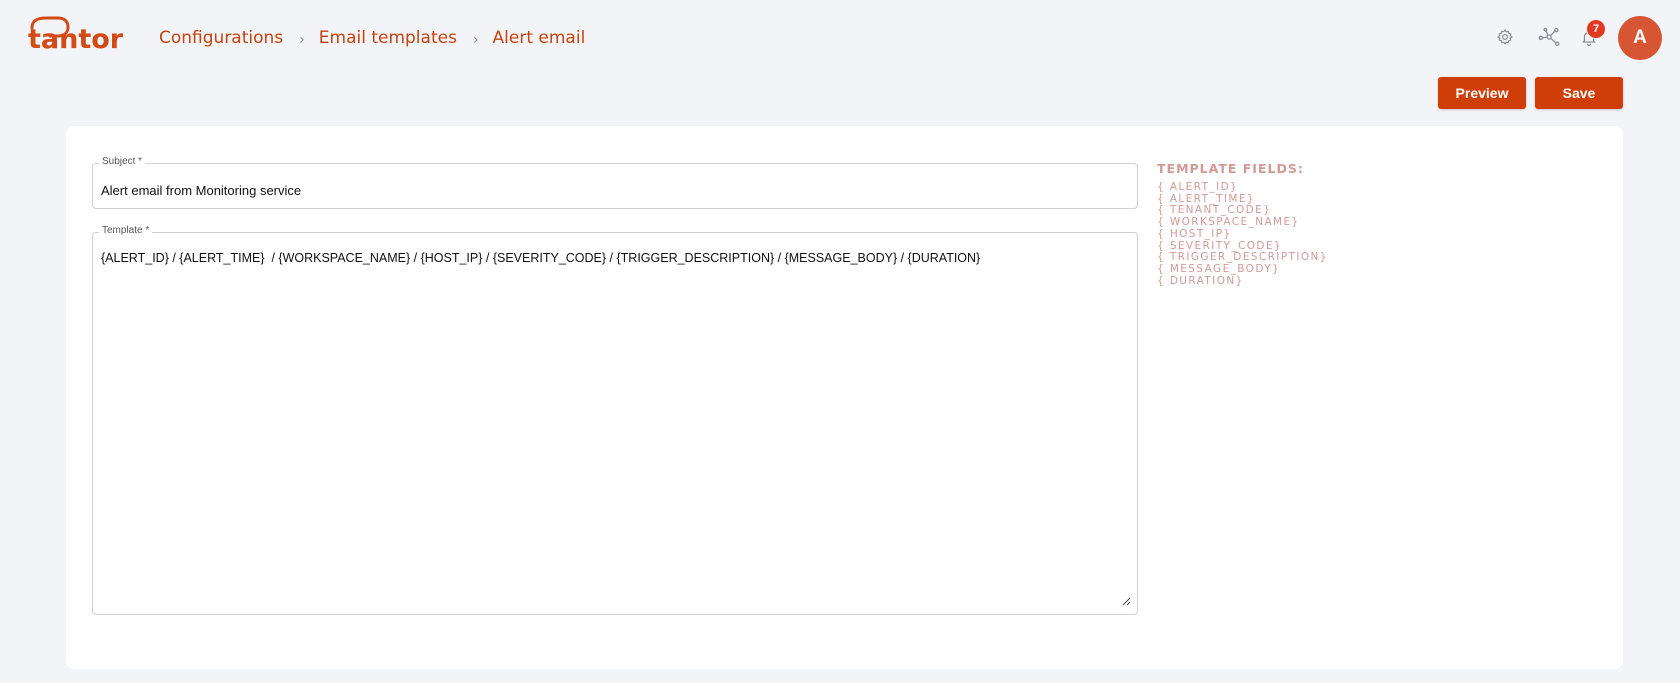  What do you see at coordinates (1482, 93) in the screenshot?
I see `preview-button: Preview` at bounding box center [1482, 93].